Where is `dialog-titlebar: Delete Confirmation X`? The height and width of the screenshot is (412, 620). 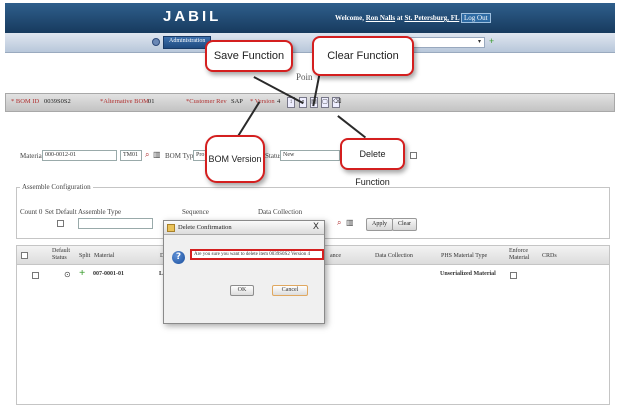
dialog-titlebar: Delete Confirmation X is located at coordinates (244, 228).